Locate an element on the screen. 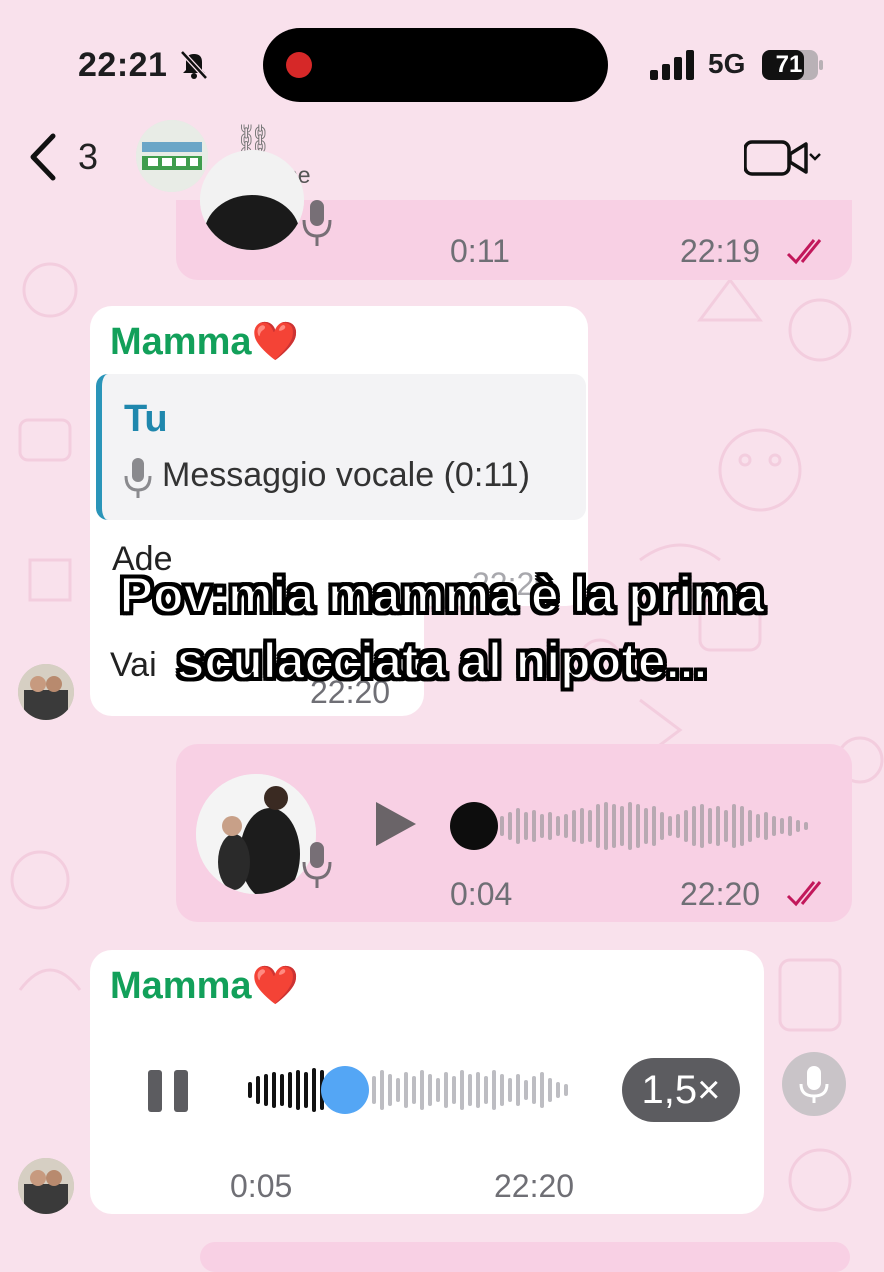 This screenshot has height=1272, width=884. quoted-author: Tu is located at coordinates (146, 419).